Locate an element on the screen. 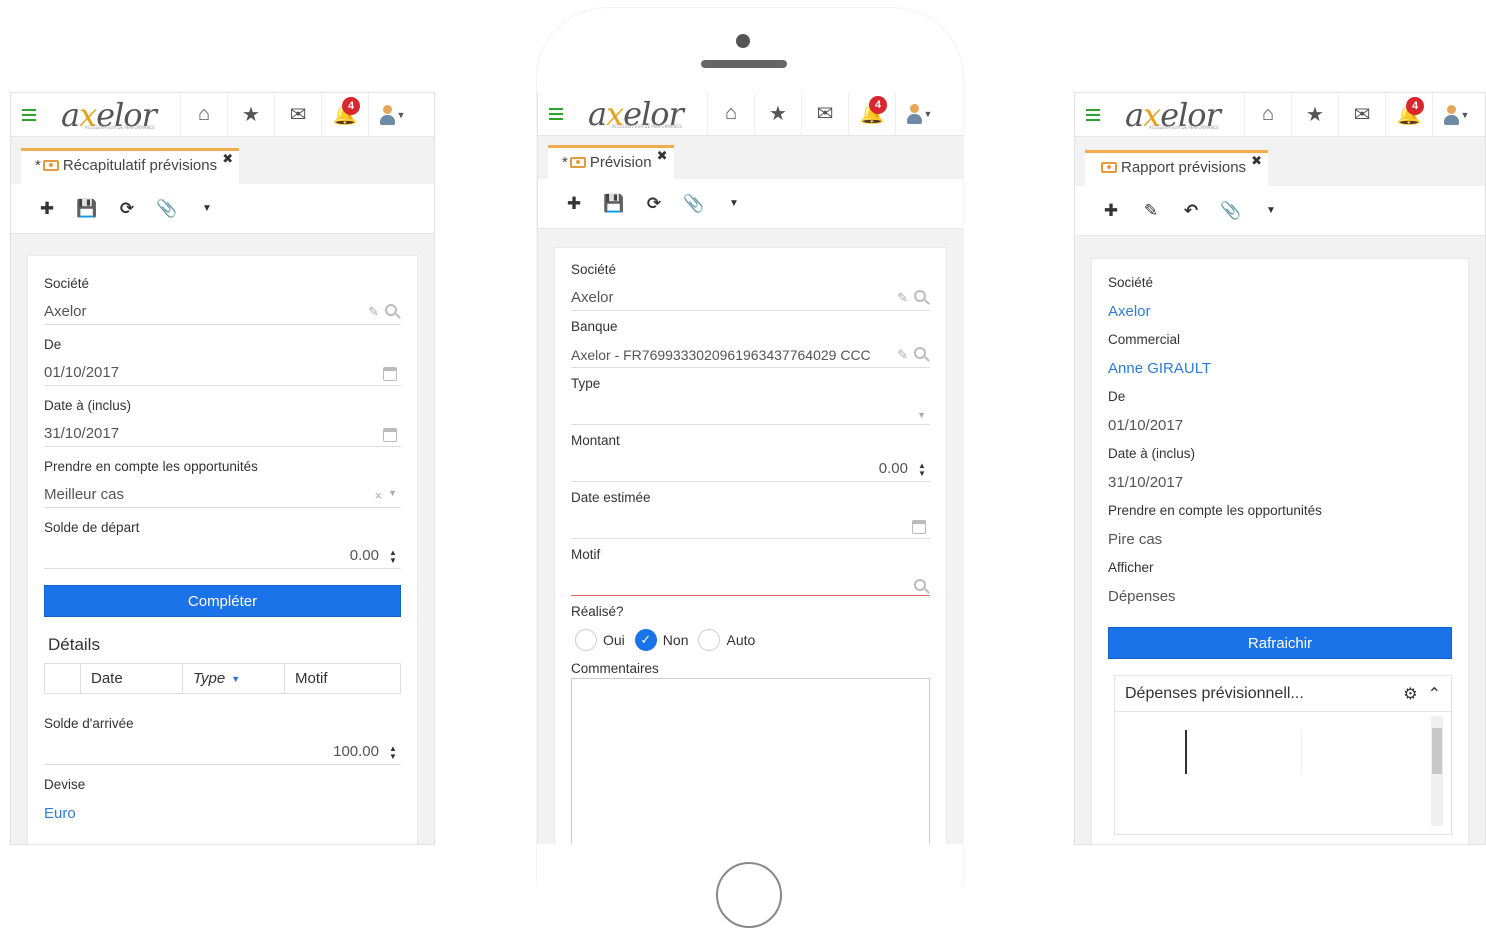  clear-icon: × is located at coordinates (378, 495).